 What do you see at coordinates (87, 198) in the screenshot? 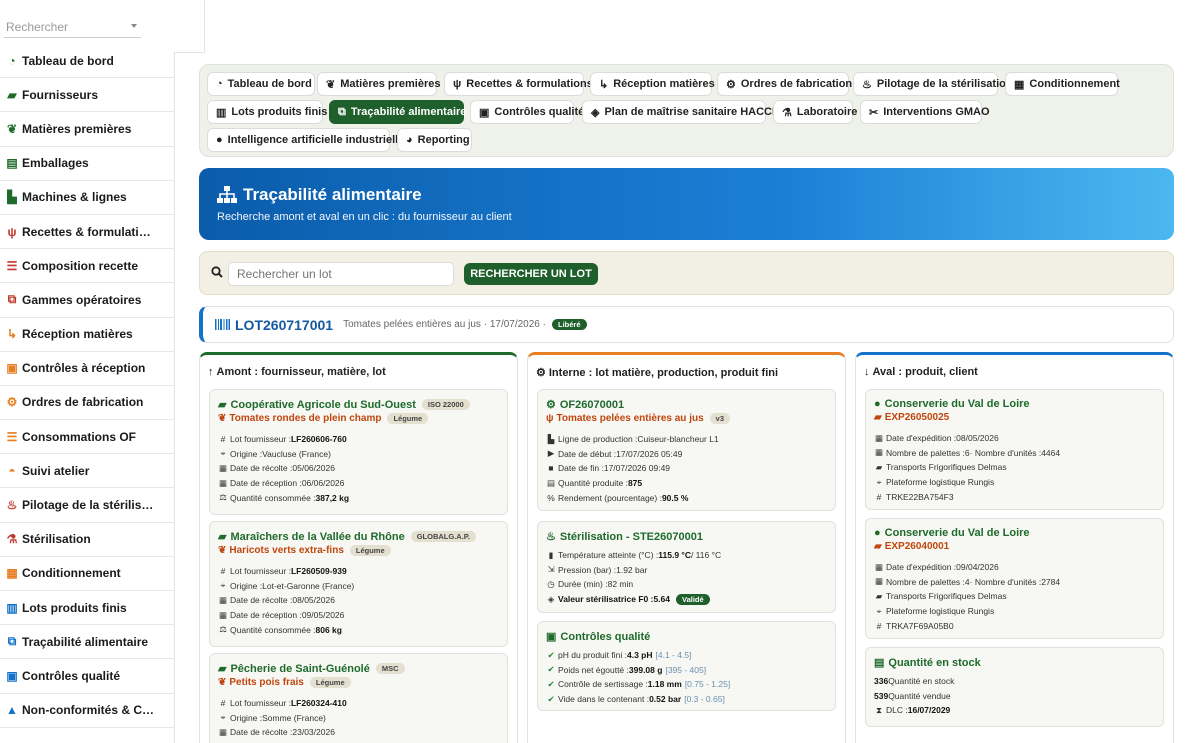
I see `sidebar-item: ▙ Machines & lignes` at bounding box center [87, 198].